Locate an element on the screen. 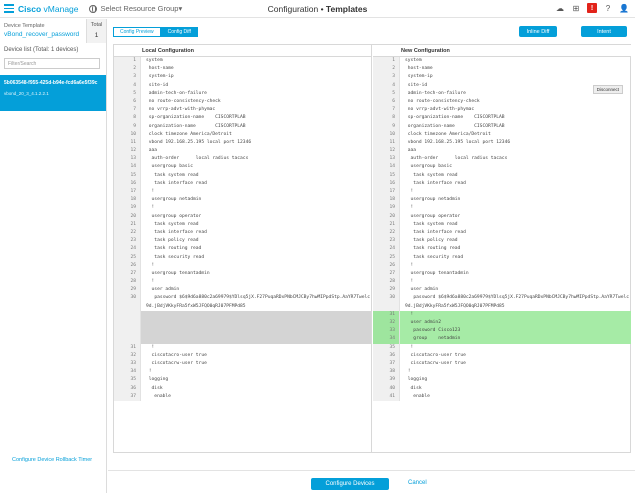 Image resolution: width=635 pixels, height=493 pixels. line-number: 19 is located at coordinates (386, 208).